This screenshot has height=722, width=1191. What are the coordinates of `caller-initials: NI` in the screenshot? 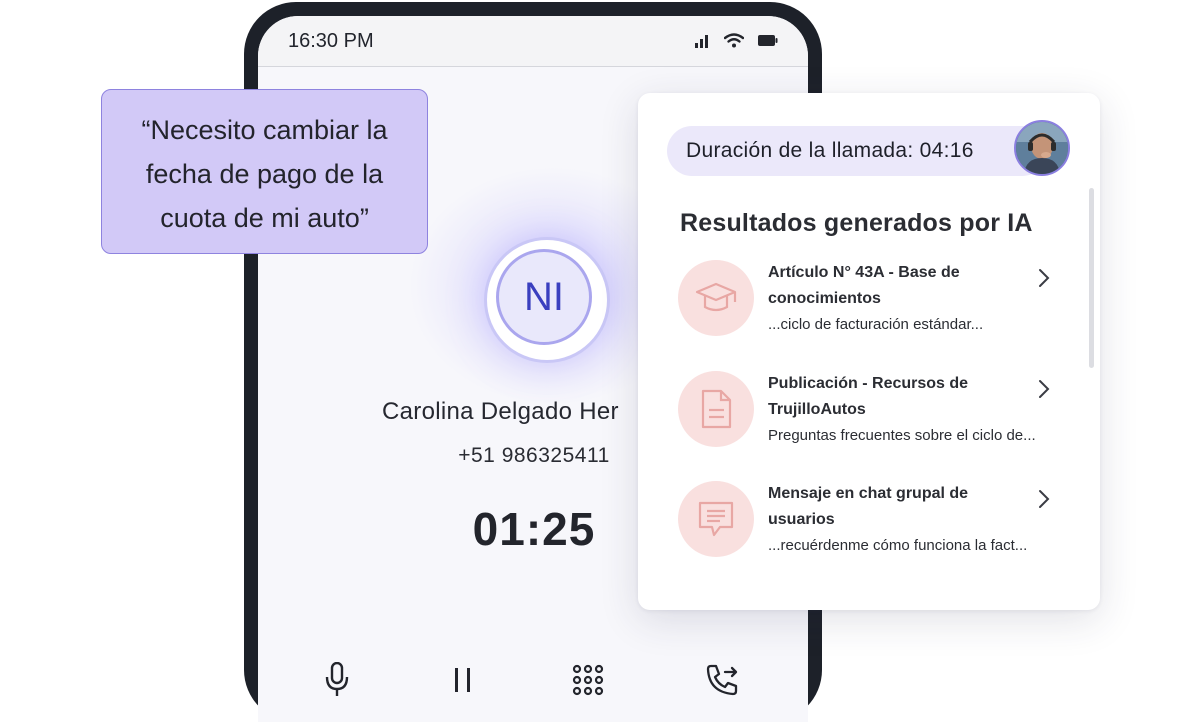 It's located at (544, 297).